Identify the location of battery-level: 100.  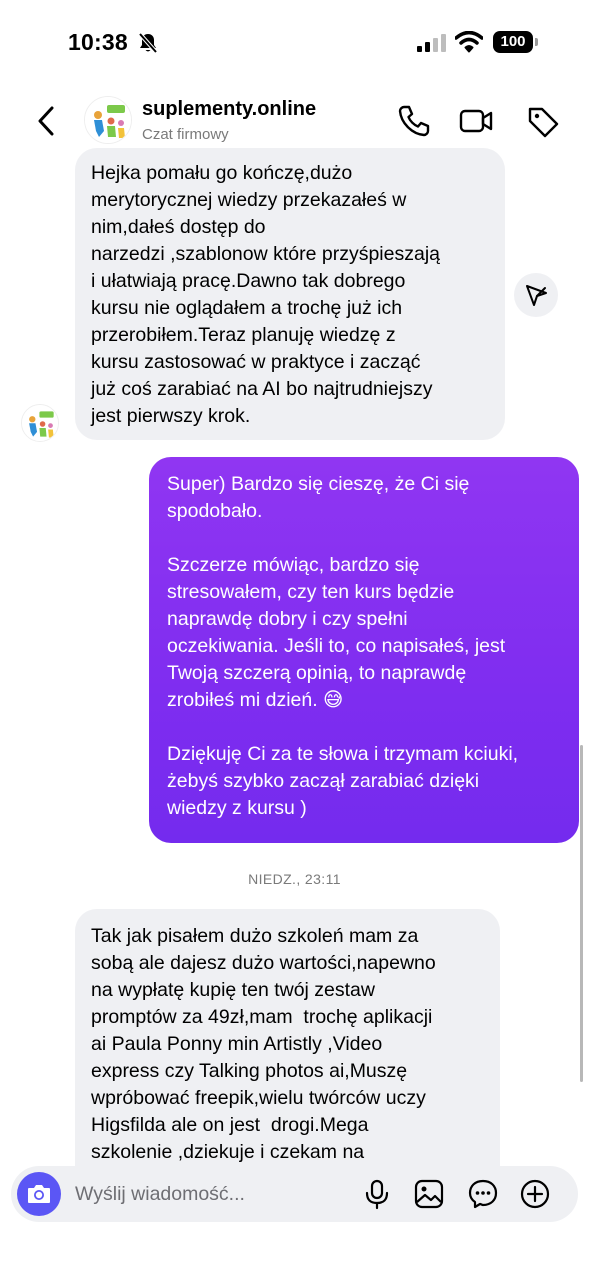
(513, 42).